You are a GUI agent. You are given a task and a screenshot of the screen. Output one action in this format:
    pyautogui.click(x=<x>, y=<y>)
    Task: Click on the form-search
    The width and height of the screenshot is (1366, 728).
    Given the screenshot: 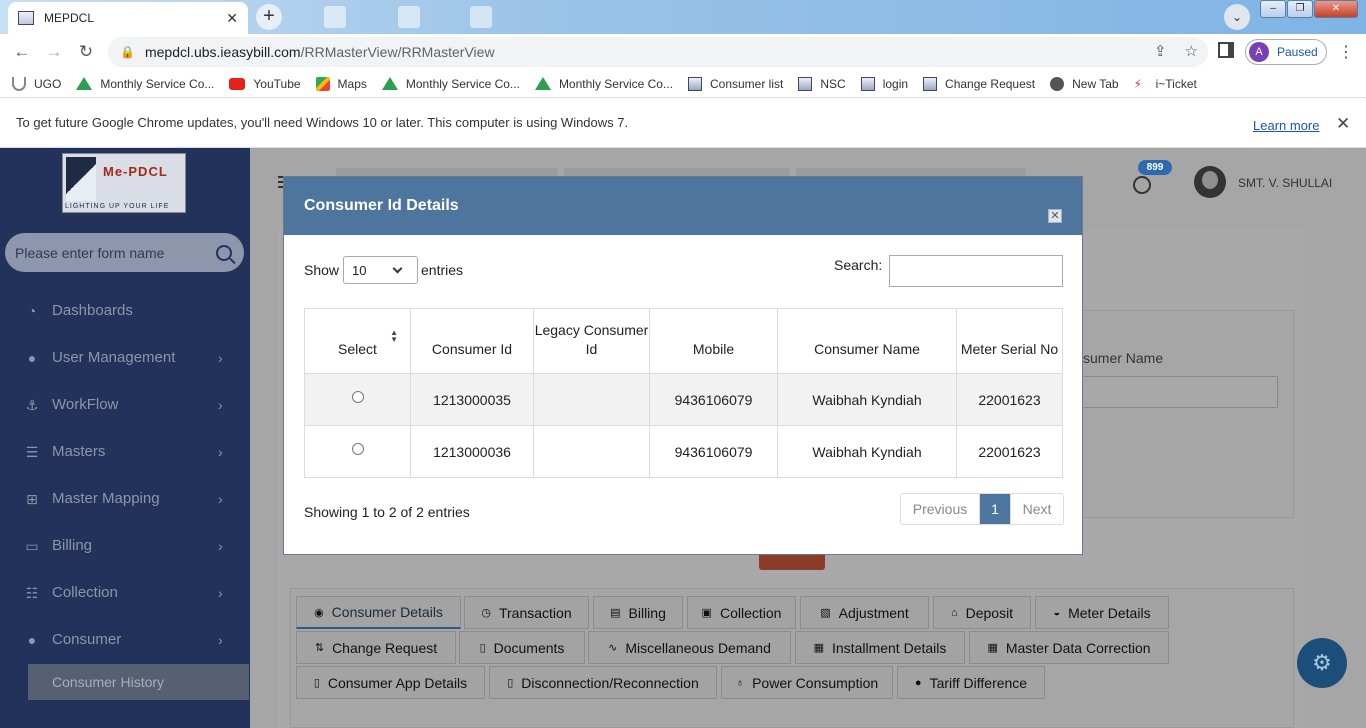 What is the action you would take?
    pyautogui.click(x=124, y=252)
    